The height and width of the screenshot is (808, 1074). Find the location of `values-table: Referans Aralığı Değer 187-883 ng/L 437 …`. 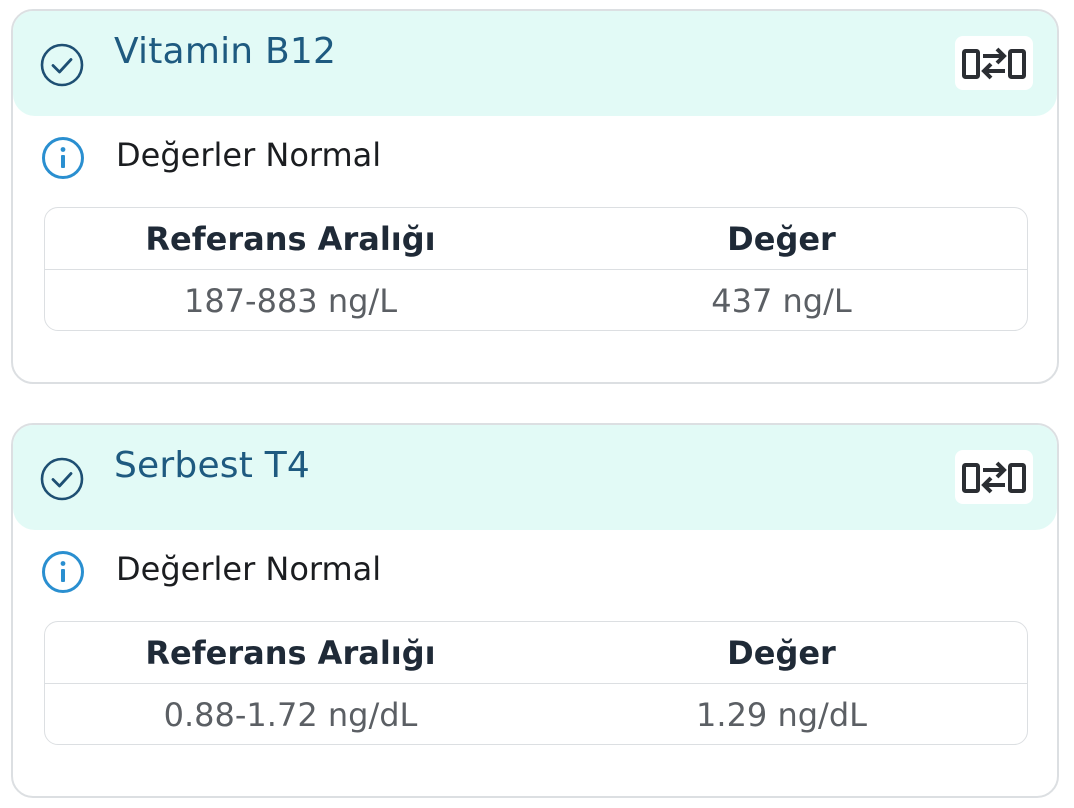

values-table: Referans Aralığı Değer 187-883 ng/L 437 … is located at coordinates (536, 269).